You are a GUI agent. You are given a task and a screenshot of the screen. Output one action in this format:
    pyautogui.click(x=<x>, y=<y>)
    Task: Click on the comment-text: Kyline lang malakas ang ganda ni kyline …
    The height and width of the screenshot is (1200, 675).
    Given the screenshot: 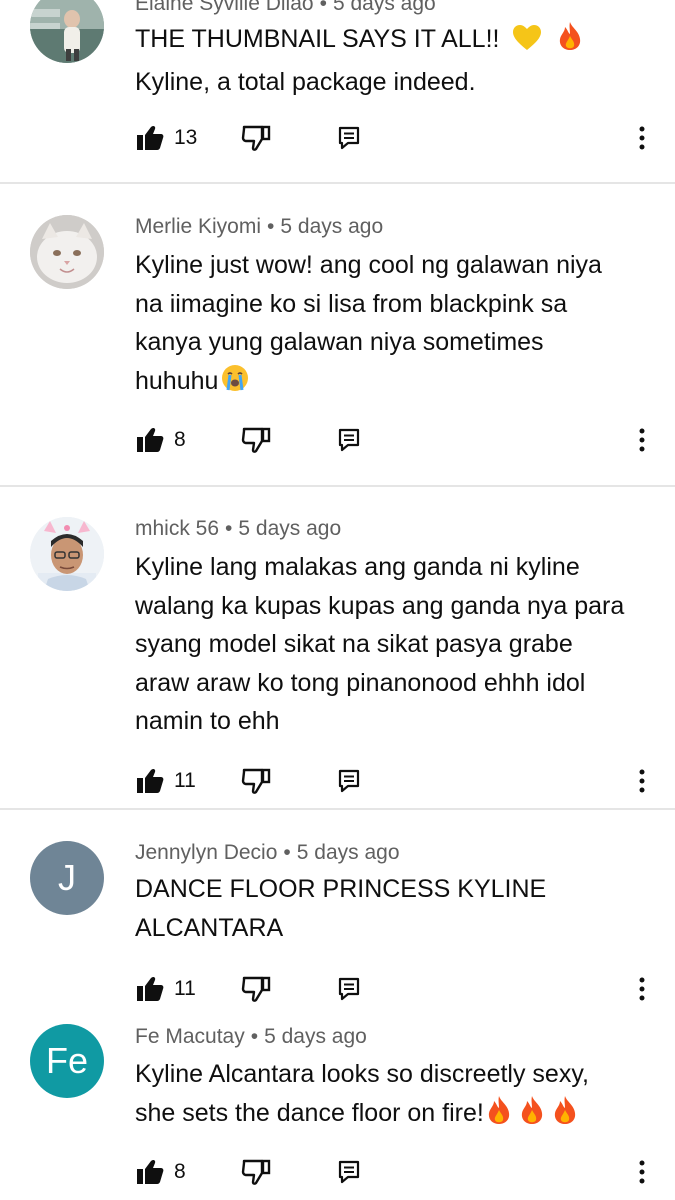 What is the action you would take?
    pyautogui.click(x=395, y=644)
    